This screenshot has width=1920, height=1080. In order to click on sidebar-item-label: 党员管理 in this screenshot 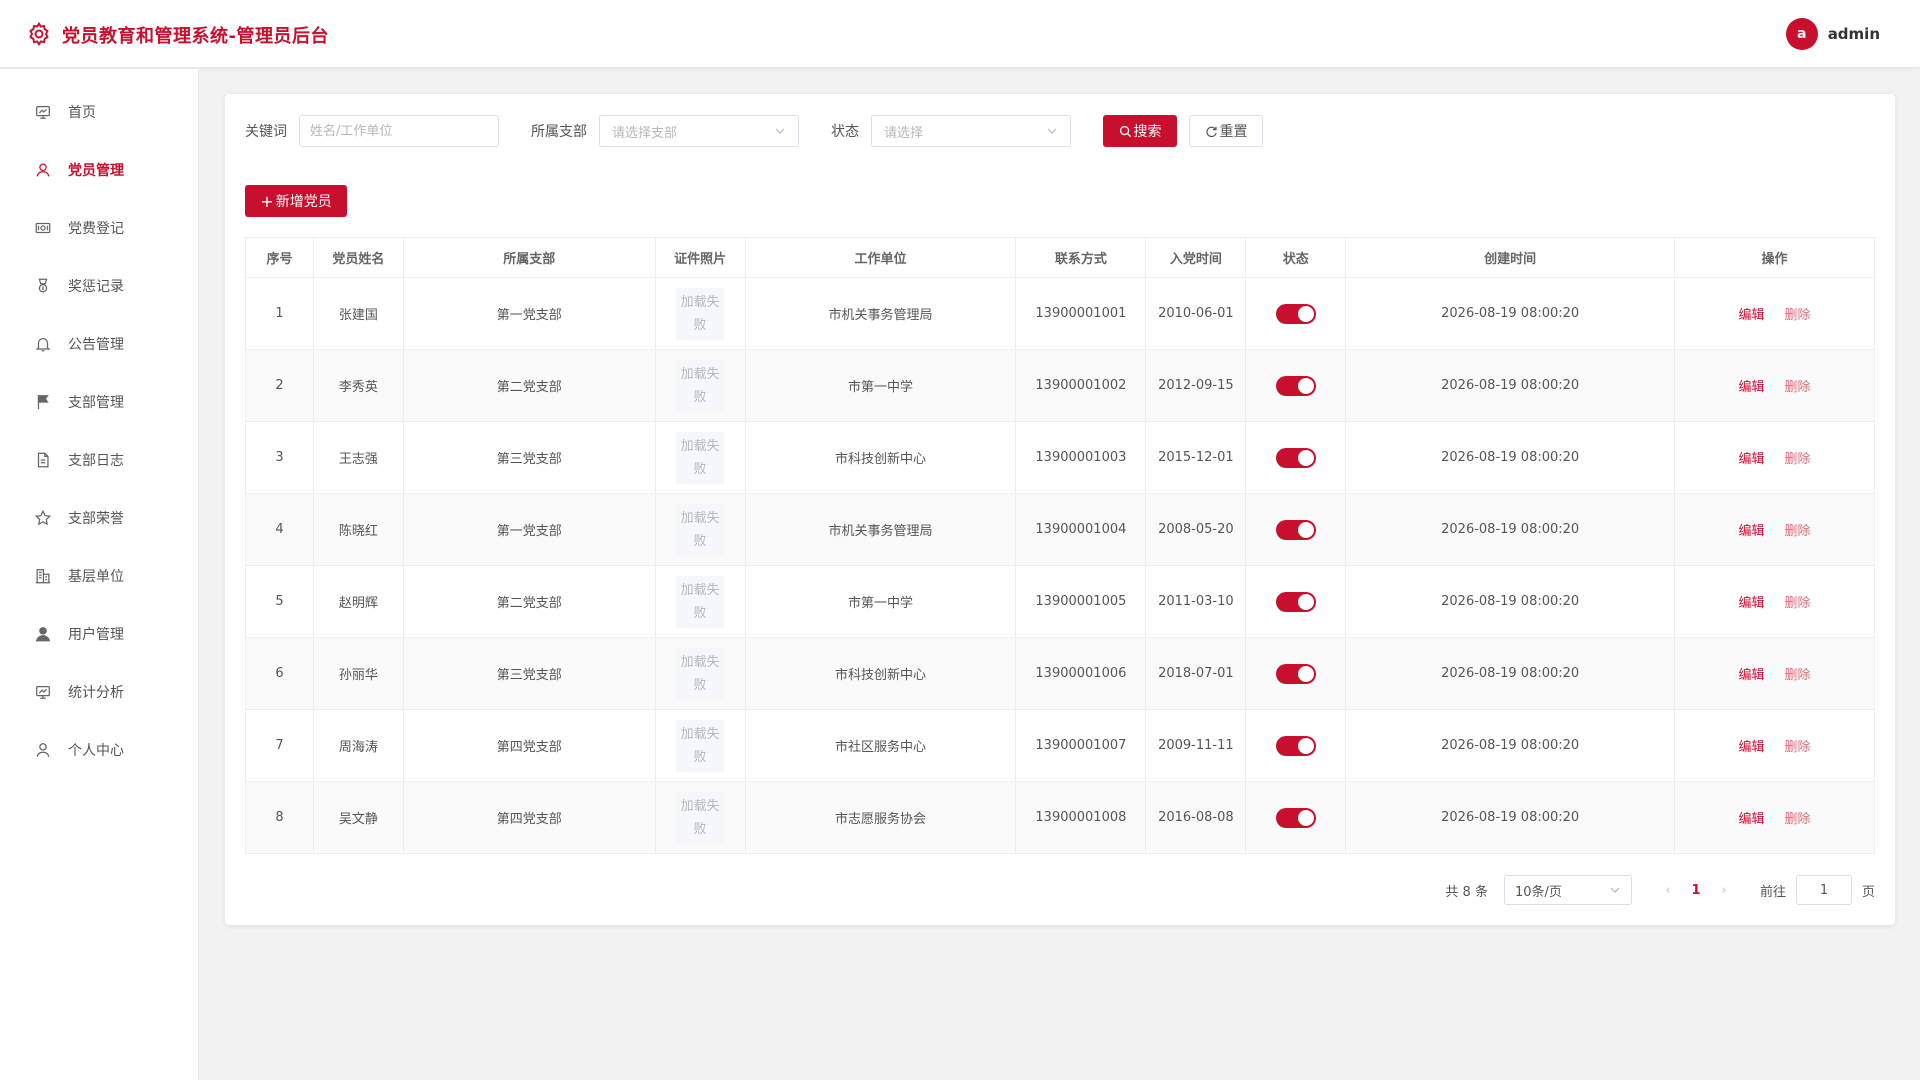, I will do `click(96, 171)`.